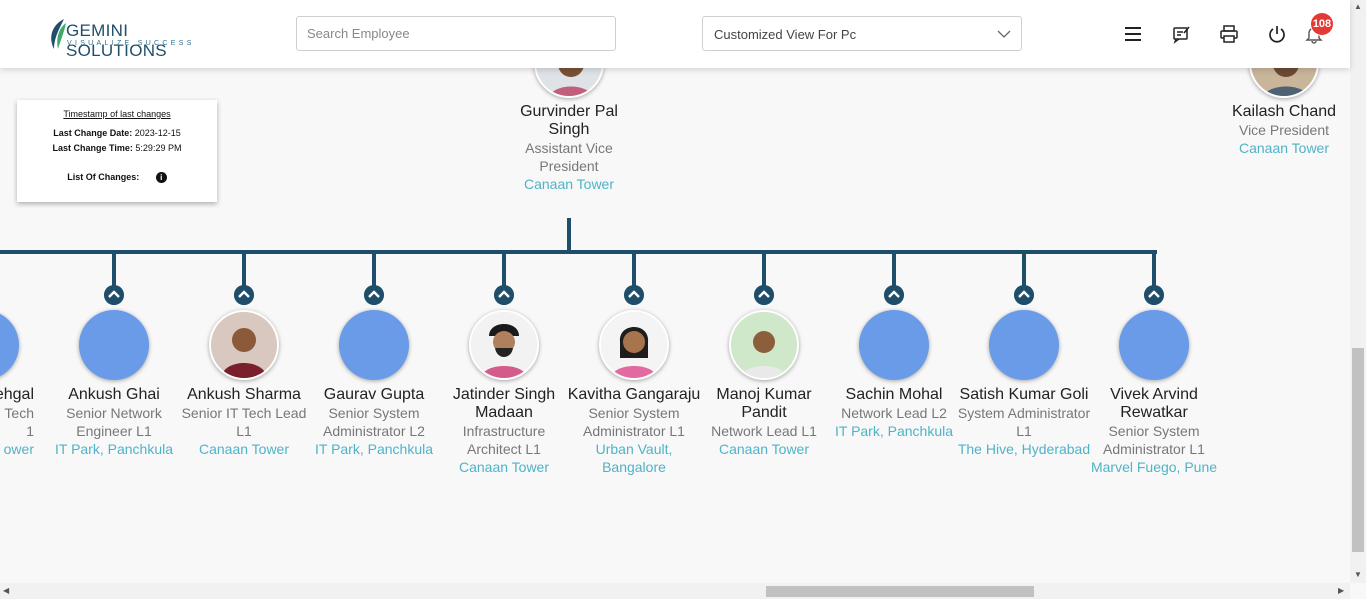 This screenshot has width=1366, height=599. Describe the element at coordinates (17, 422) in the screenshot. I see `employee-card: ehgal Tech 1 ower` at that location.